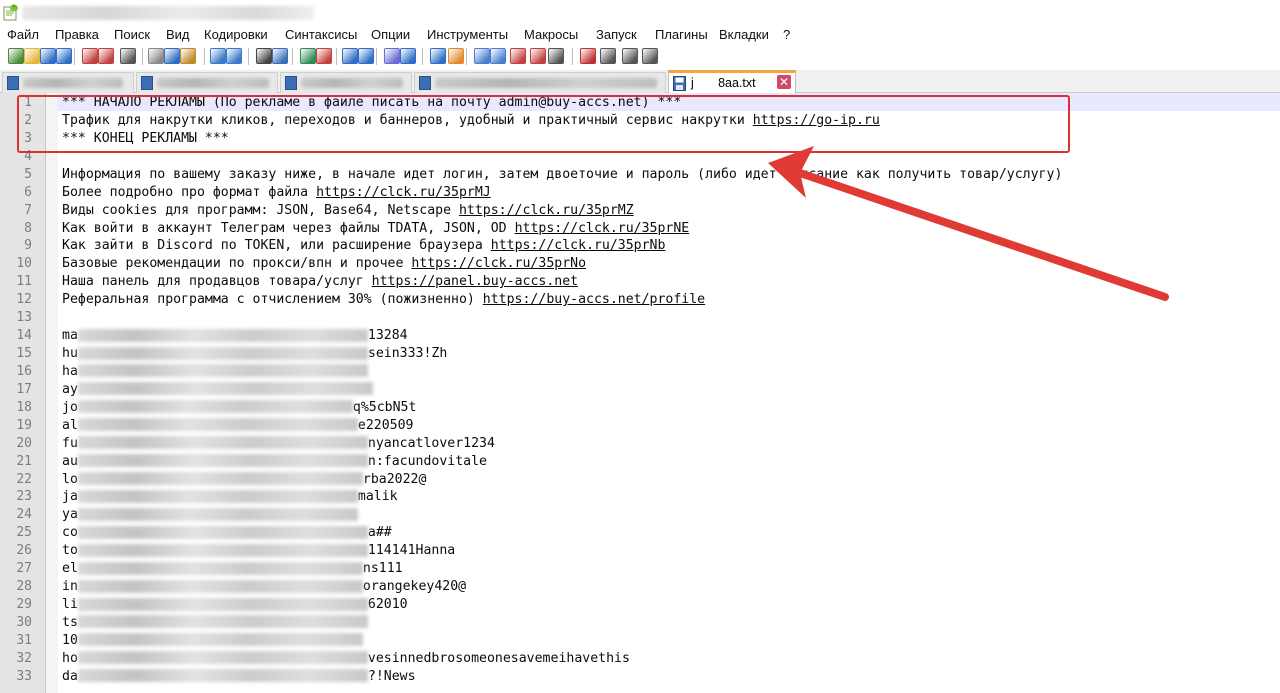  I want to click on print-icon, so click(128, 56).